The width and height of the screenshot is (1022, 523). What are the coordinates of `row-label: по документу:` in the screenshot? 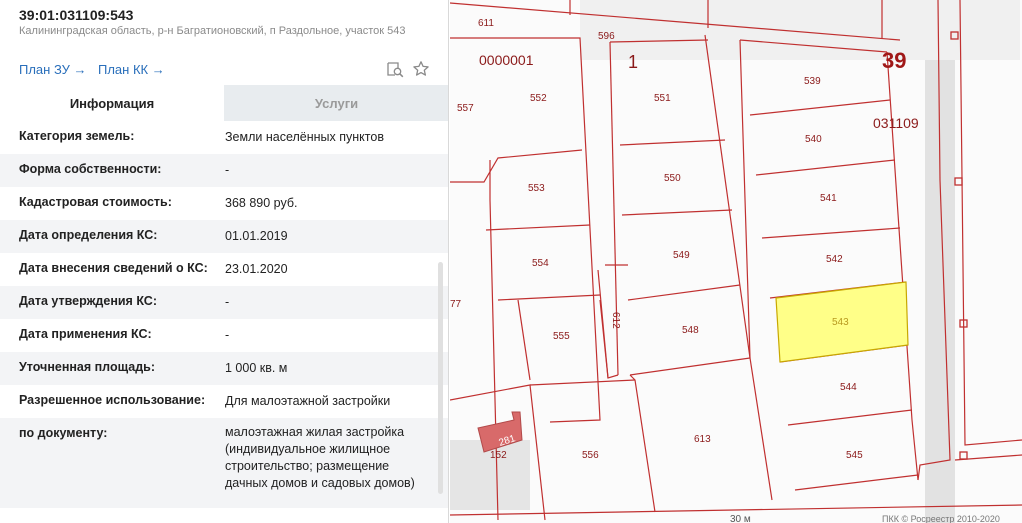 It's located at (63, 433).